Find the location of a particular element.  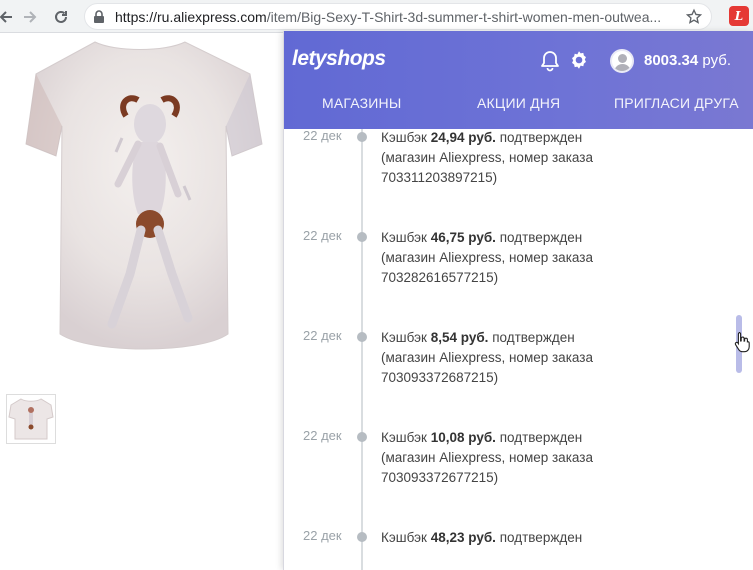

popup-tabs: МАГАЗИНЫ АКЦИИ ДНЯ ПРИГЛАСИ ДРУГА is located at coordinates (518, 110).